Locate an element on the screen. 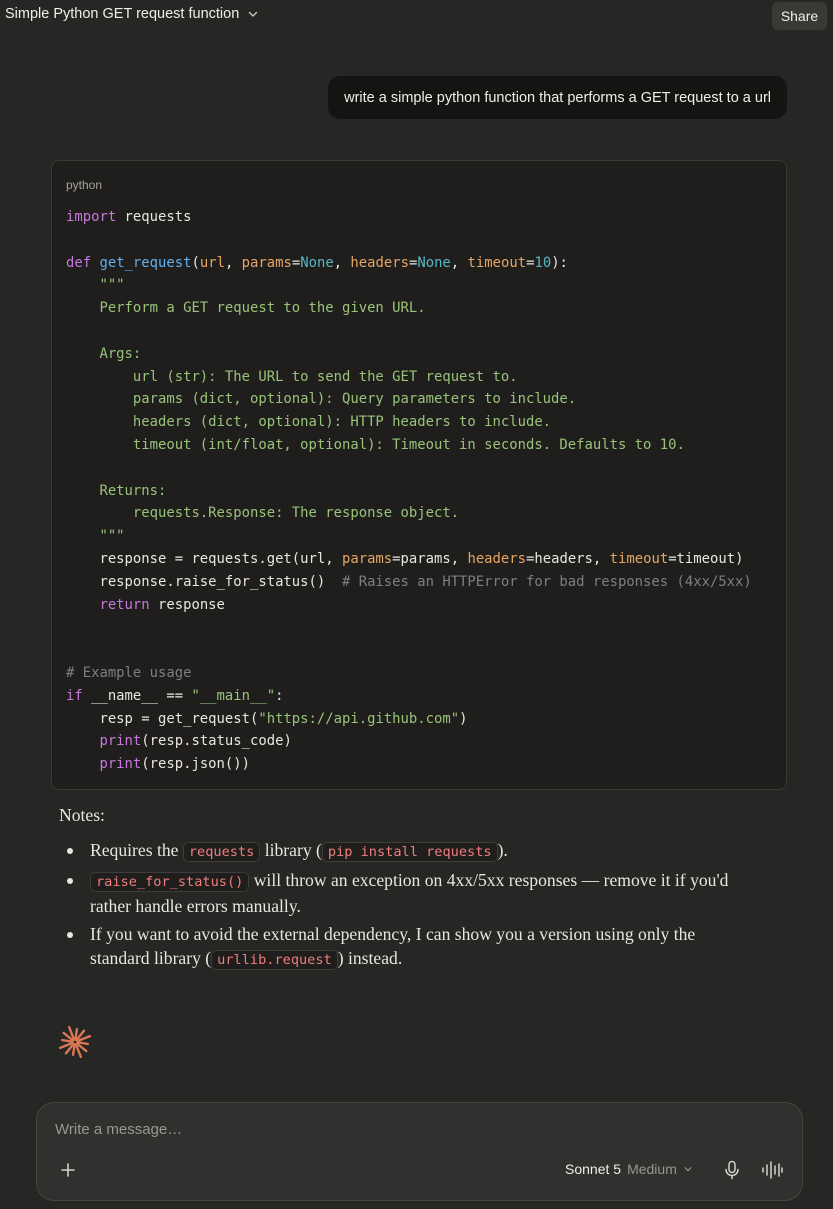 This screenshot has width=833, height=1209. inline-code: pip install requests is located at coordinates (409, 852).